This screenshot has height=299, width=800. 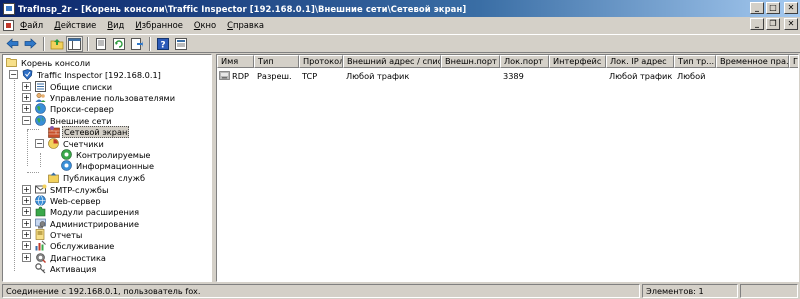 What do you see at coordinates (162, 25) in the screenshot?
I see `menu-favorites: Избранное` at bounding box center [162, 25].